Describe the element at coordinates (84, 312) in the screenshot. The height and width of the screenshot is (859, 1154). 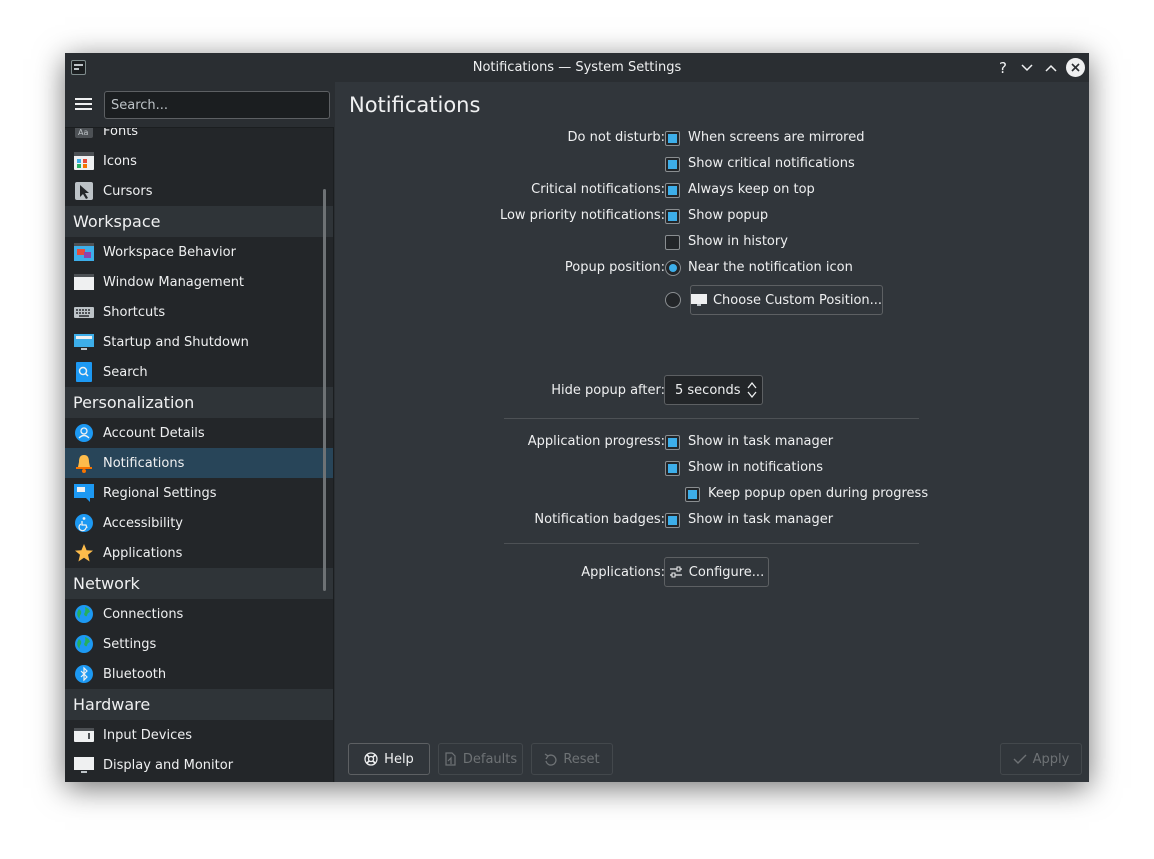
I see `keyboard-icon` at that location.